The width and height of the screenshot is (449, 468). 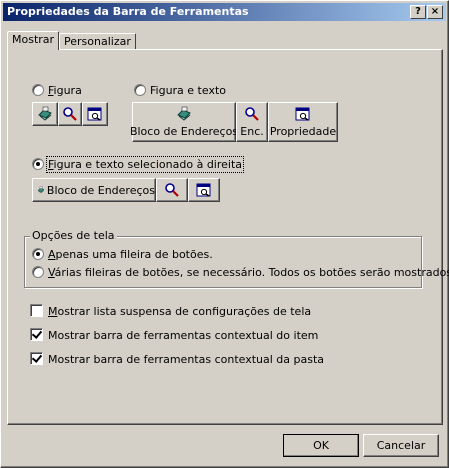 I want to click on cancel-button: Cancelar, so click(x=401, y=445).